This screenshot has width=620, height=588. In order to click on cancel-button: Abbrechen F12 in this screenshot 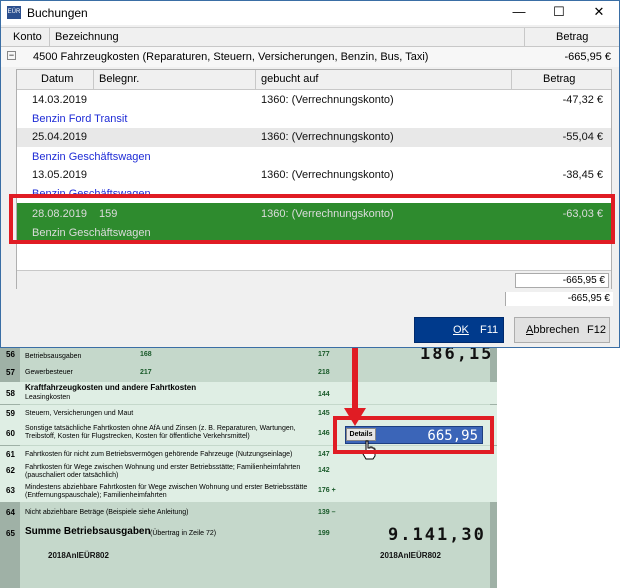, I will do `click(562, 330)`.